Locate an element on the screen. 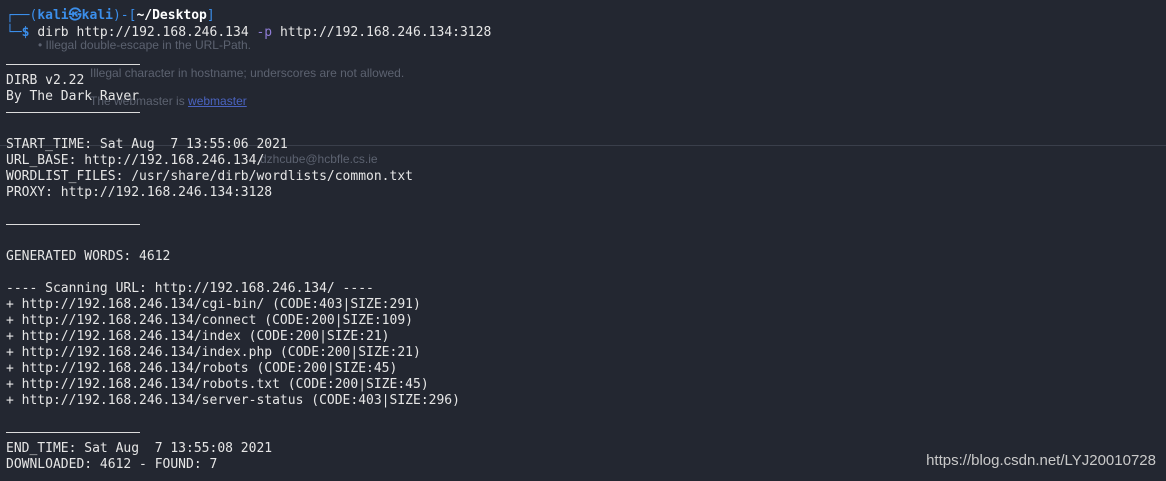 This screenshot has width=1166, height=481. downloaded-summary: DOWNLOADED: 4612 - FOUND: 7 is located at coordinates (112, 464).